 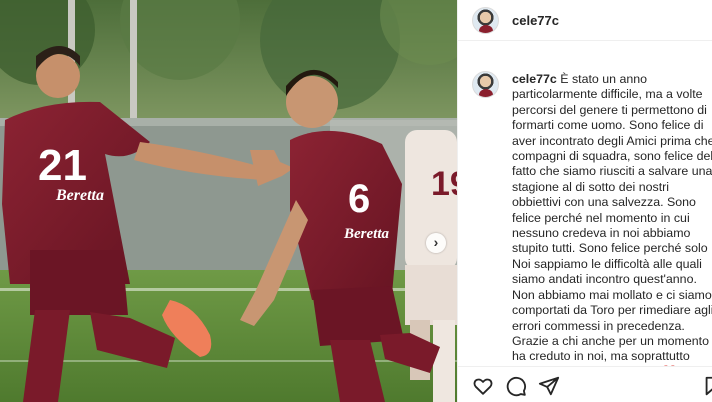 I want to click on caption-username: cele77c, so click(x=534, y=79).